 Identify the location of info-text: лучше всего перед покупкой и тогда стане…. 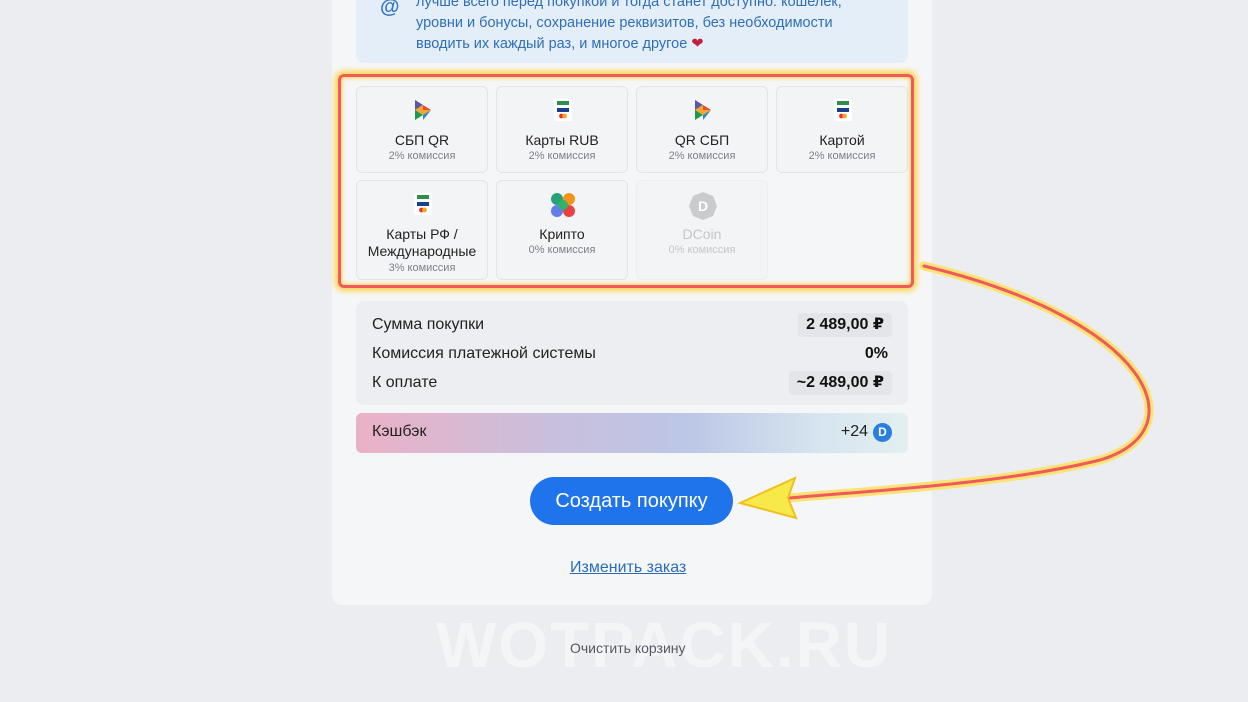
(651, 27).